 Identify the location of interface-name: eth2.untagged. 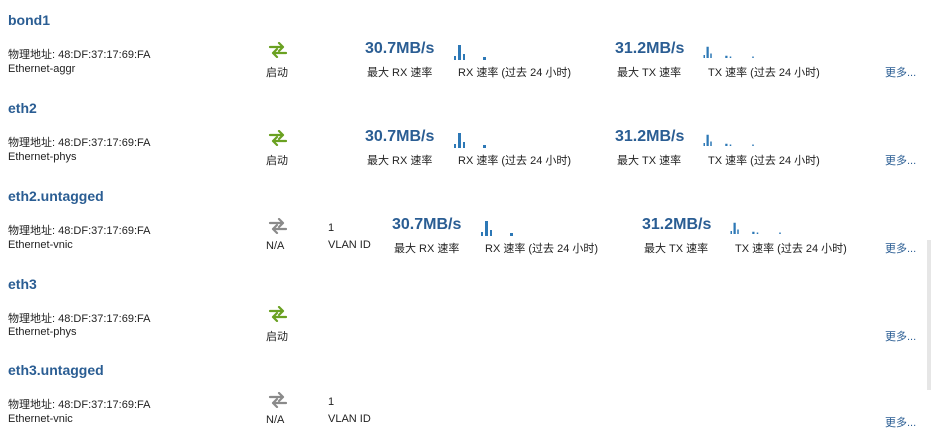
(56, 196).